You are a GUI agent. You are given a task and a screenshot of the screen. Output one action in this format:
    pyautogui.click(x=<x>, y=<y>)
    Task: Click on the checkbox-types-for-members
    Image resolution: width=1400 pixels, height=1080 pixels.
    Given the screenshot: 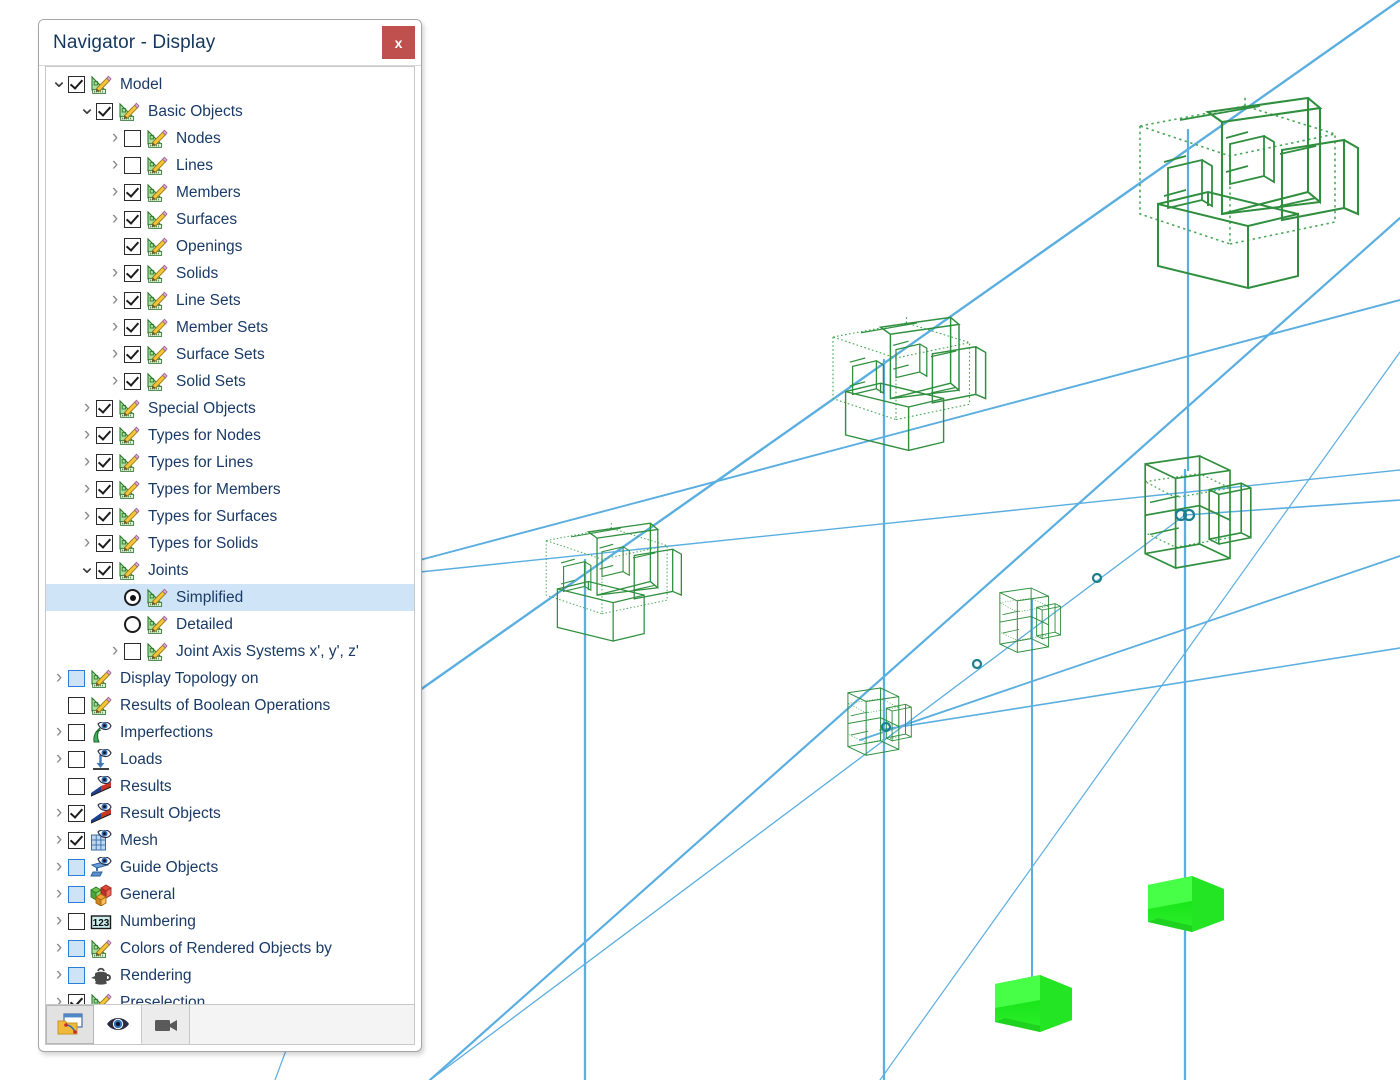 What is the action you would take?
    pyautogui.click(x=104, y=489)
    